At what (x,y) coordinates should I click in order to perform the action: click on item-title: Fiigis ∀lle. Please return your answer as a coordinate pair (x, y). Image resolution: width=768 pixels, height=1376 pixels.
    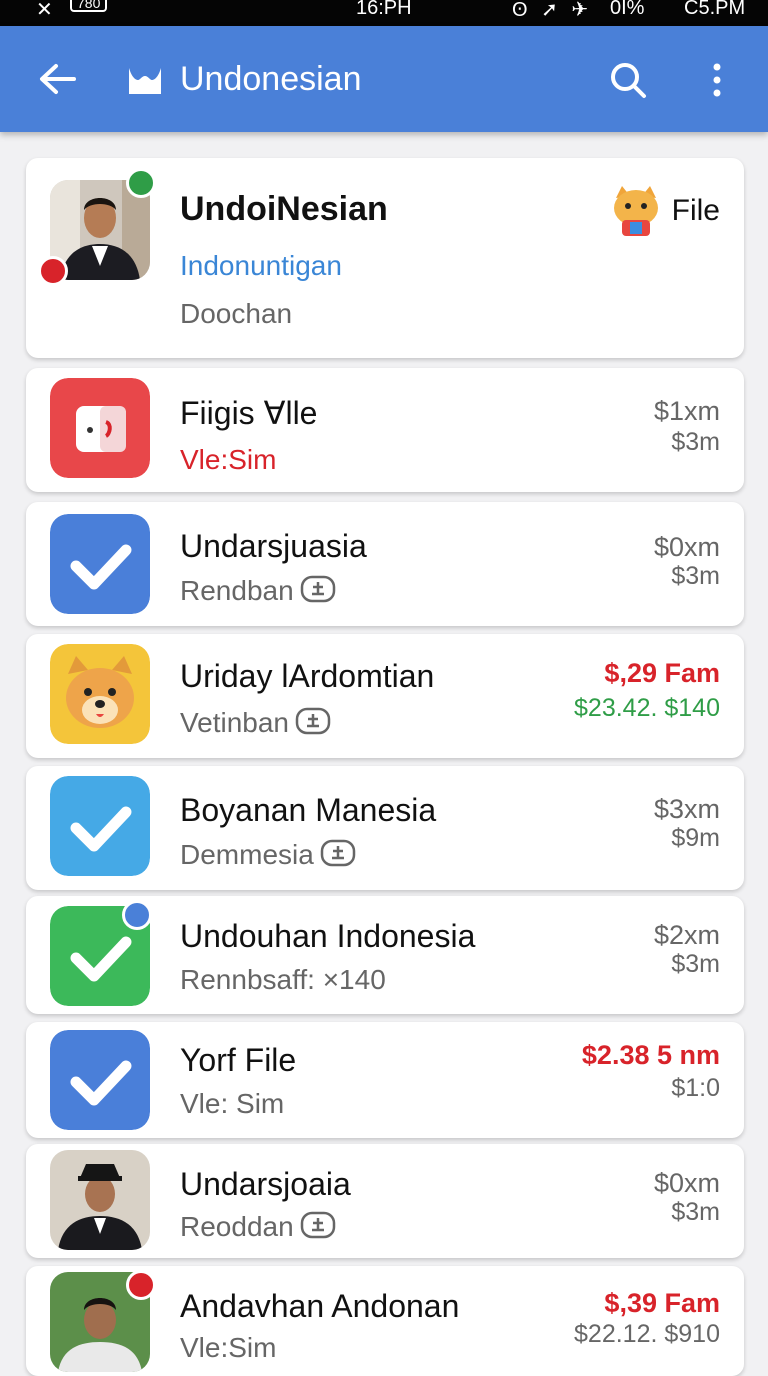
    Looking at the image, I should click on (249, 413).